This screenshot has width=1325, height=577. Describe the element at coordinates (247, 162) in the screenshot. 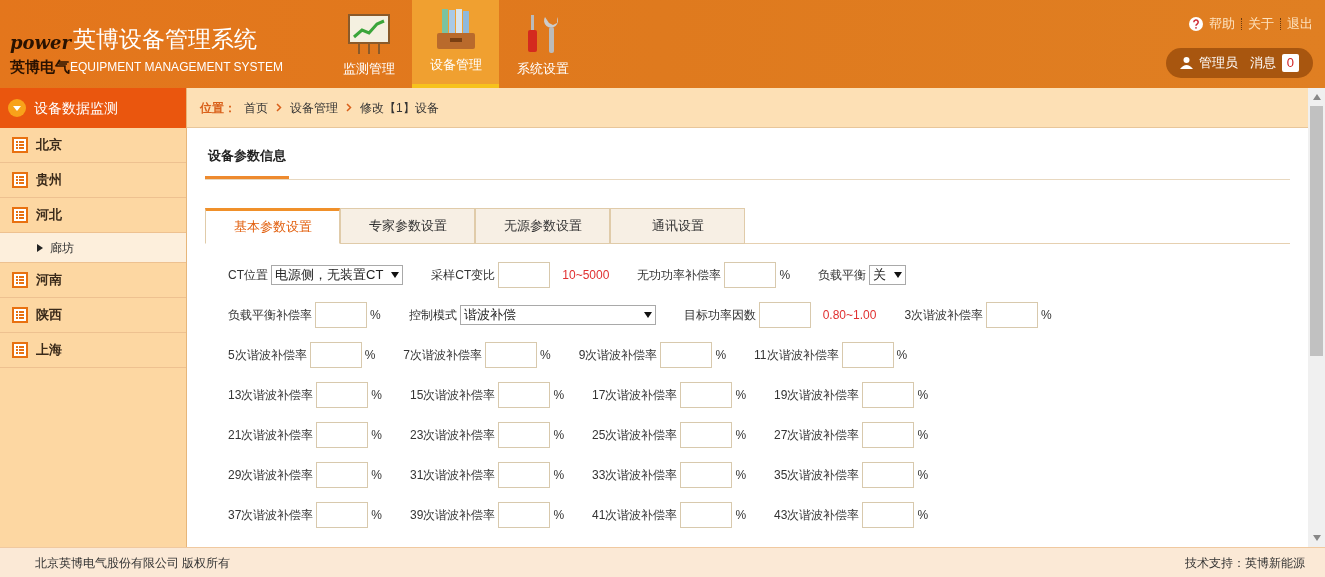

I see `section-title: 设备参数信息` at that location.